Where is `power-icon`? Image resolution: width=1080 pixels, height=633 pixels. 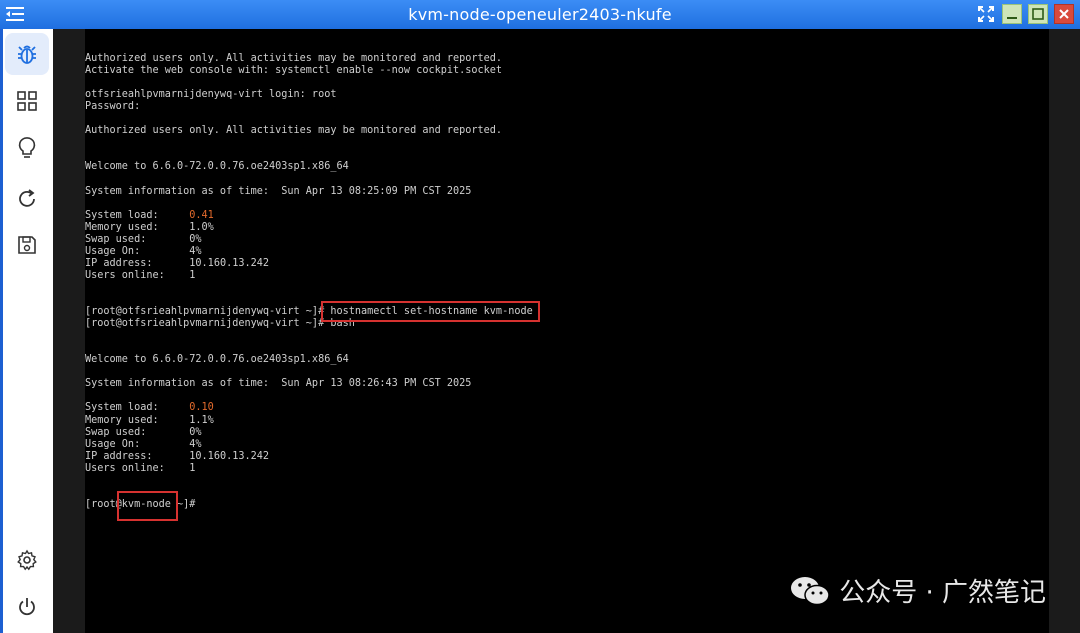
power-icon is located at coordinates (27, 607).